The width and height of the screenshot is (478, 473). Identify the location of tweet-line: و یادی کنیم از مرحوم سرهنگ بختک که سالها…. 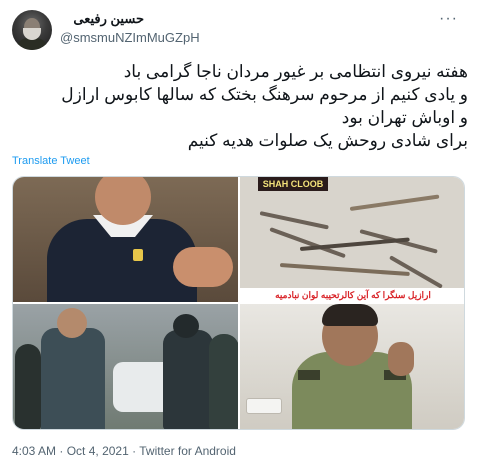
(264, 94).